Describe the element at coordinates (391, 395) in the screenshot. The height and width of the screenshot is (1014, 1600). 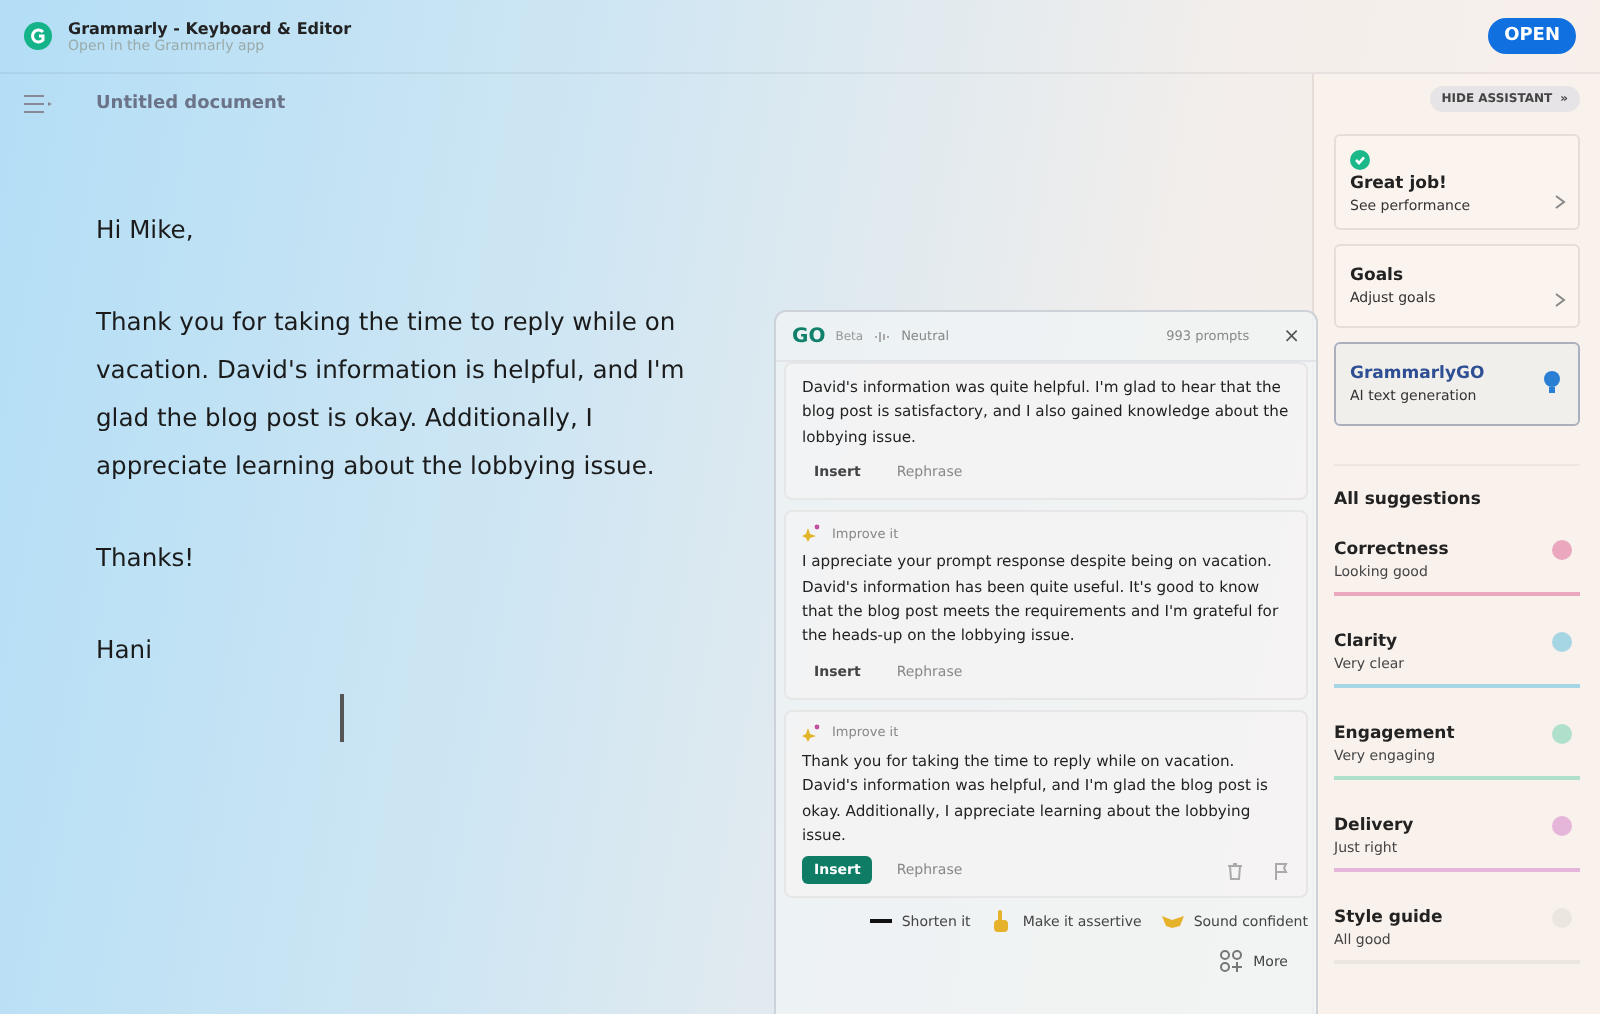
I see `document-paragraph: Thank you for taking the time to reply while on vacation. David's information is helpful, and I'm glad the blog post is okay. Additionally, I appreciate learning about the lobbying issue.` at that location.